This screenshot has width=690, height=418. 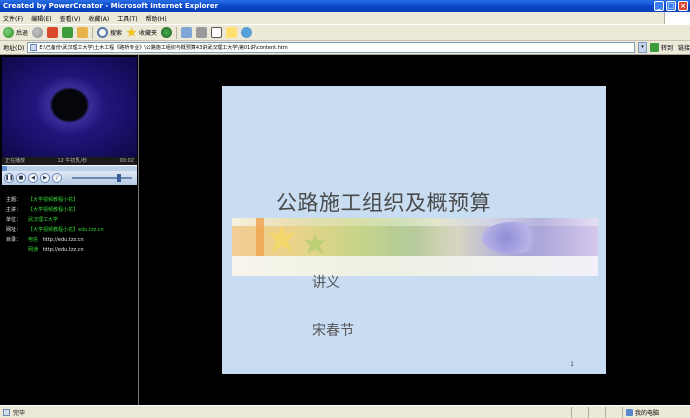 I want to click on flower-decoration, so click(x=512, y=238).